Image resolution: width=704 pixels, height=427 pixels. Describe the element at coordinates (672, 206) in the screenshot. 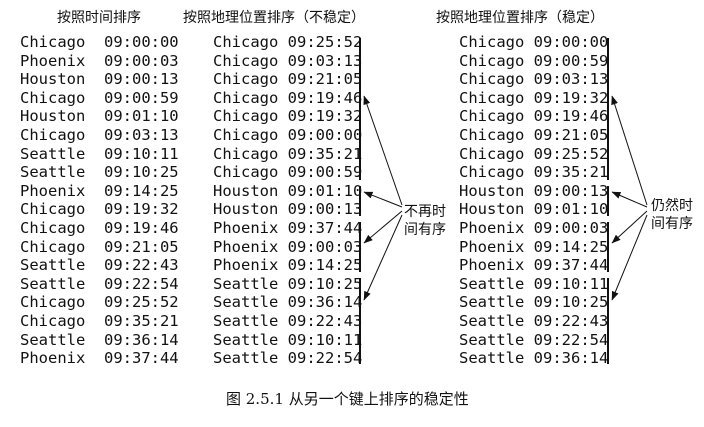

I see `note-stable-line1: 仍然时` at that location.